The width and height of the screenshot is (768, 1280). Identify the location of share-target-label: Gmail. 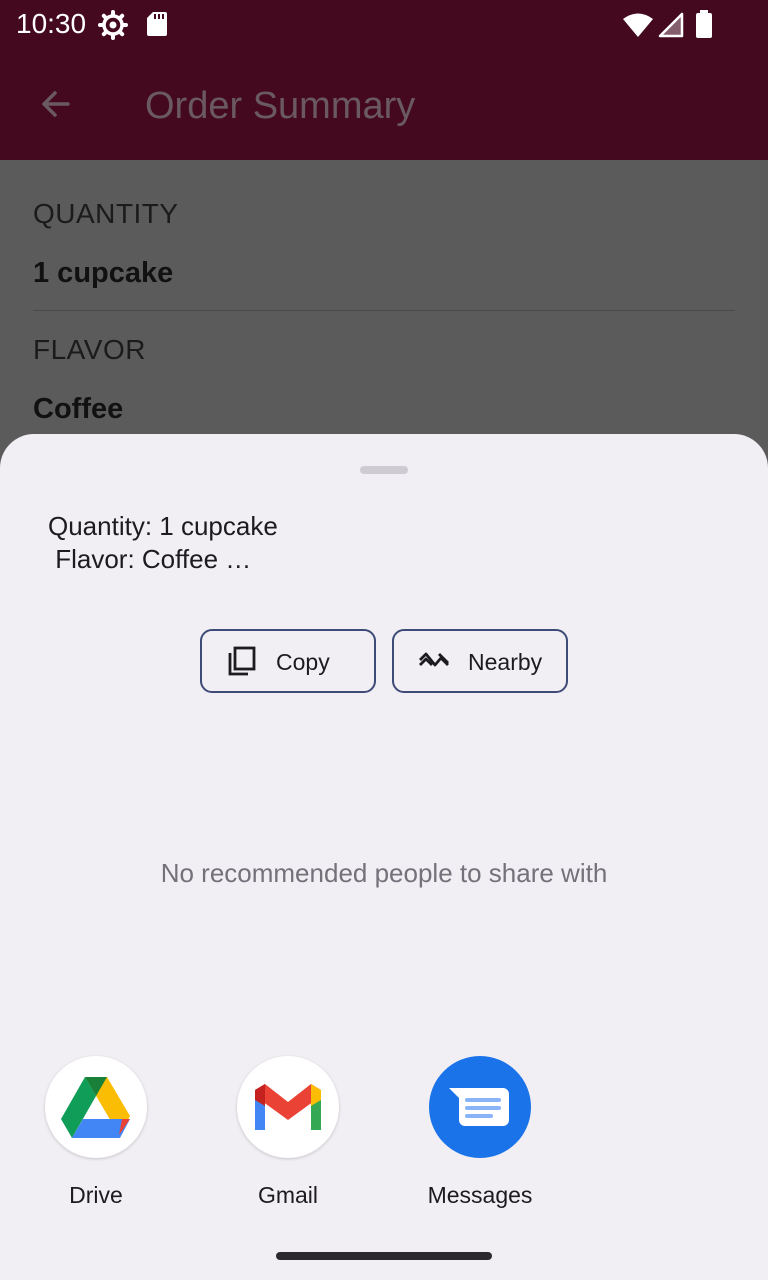
(288, 1195).